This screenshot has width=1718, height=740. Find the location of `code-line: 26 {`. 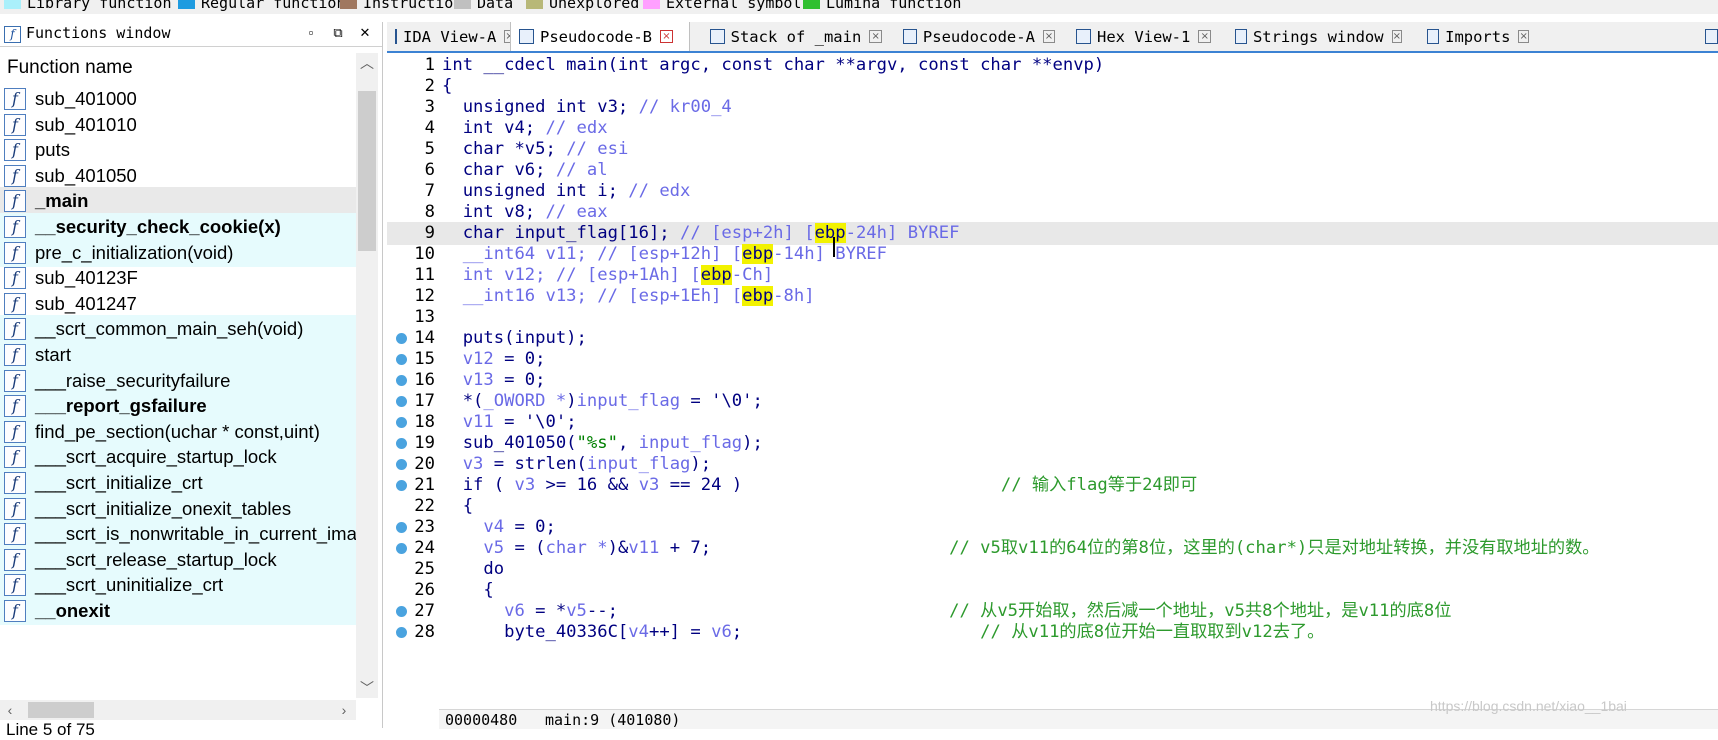

code-line: 26 { is located at coordinates (1052, 590).